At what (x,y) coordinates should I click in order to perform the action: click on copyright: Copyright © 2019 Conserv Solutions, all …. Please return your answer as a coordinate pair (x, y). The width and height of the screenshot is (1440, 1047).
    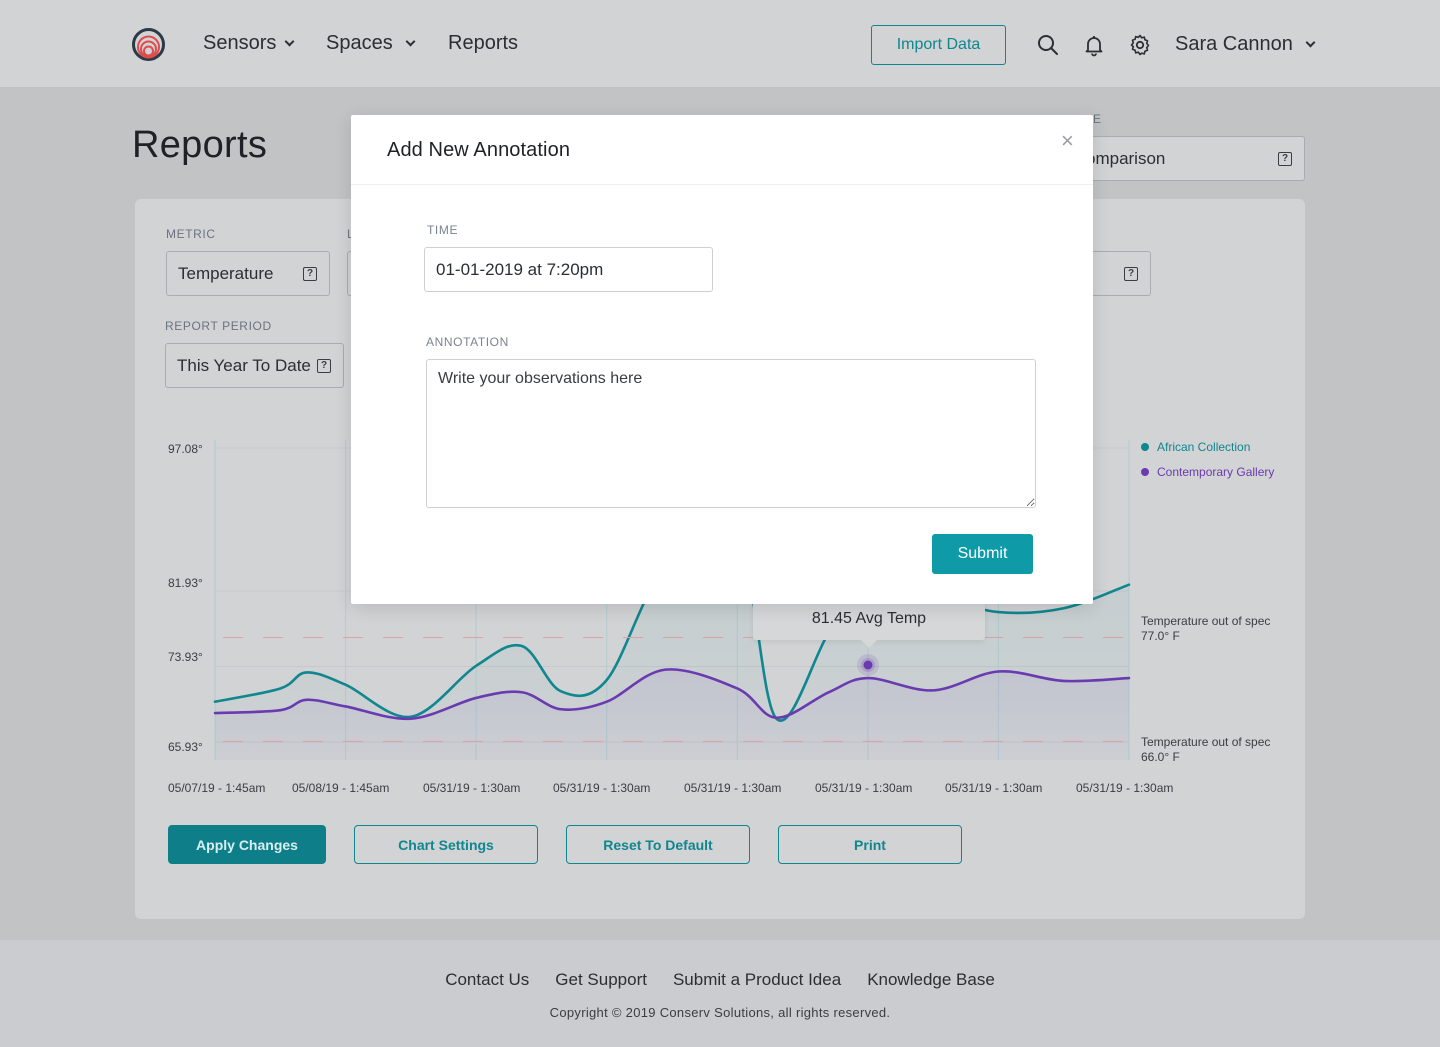
    Looking at the image, I should click on (720, 1012).